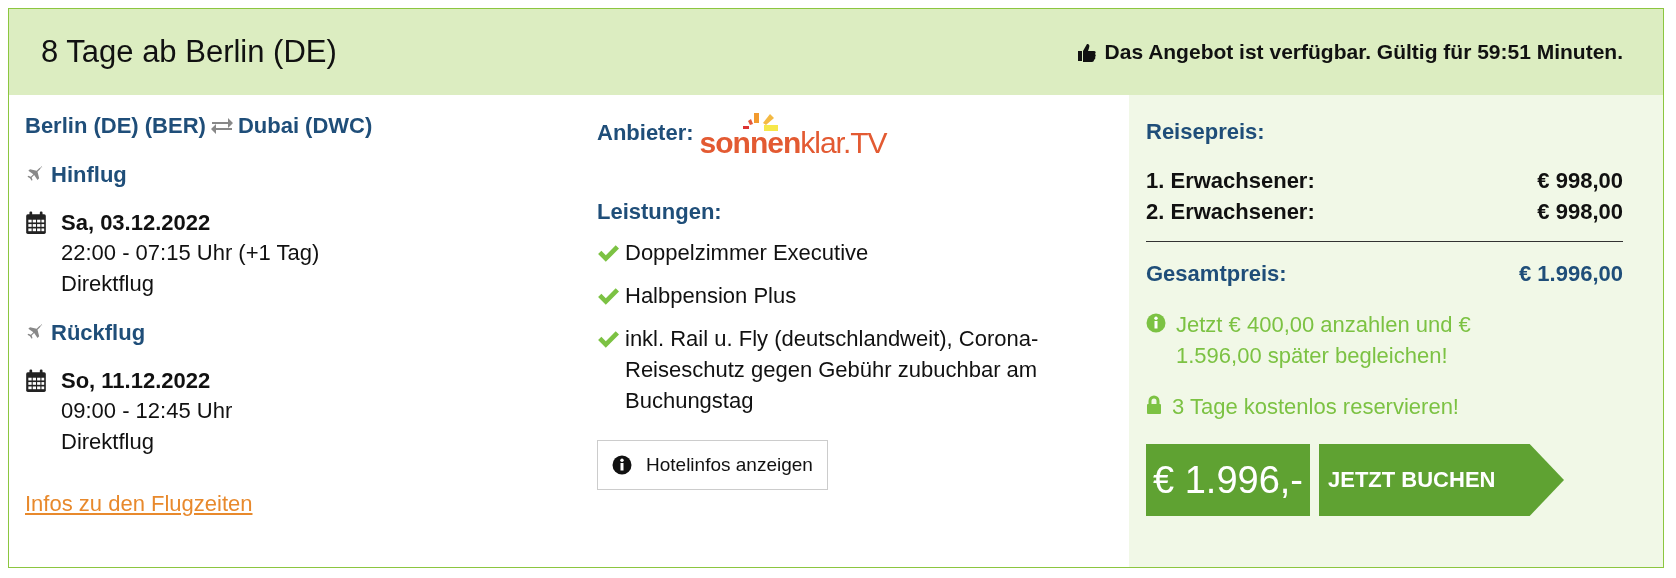 The height and width of the screenshot is (578, 1676). Describe the element at coordinates (189, 52) in the screenshot. I see `offer-title: 8 Tage ab Berlin (DE)` at that location.